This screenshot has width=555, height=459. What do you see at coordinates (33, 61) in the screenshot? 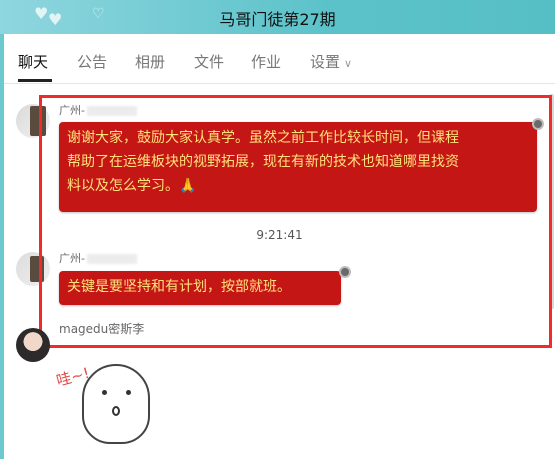
I see `tab-chat: 聊天` at bounding box center [33, 61].